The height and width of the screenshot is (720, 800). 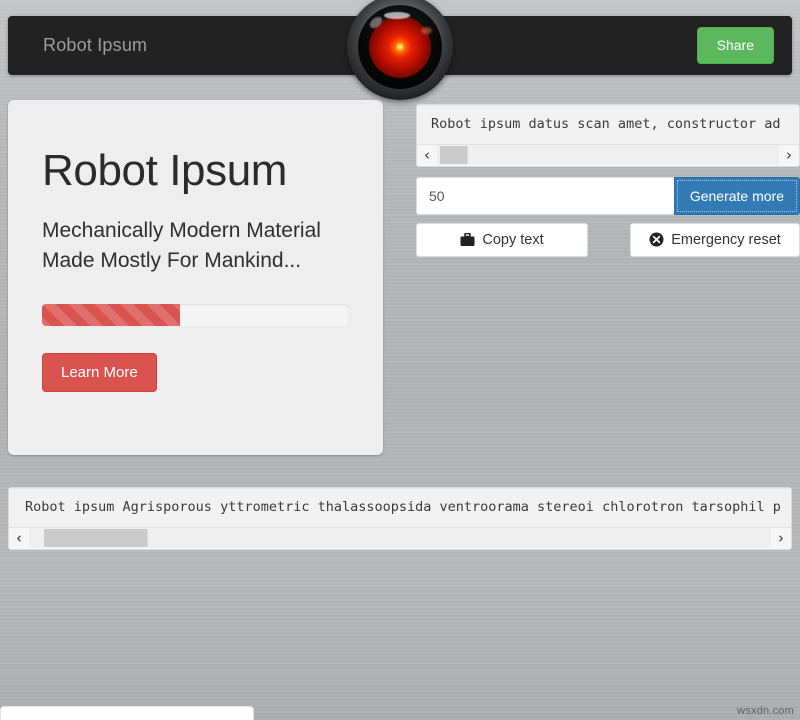 I want to click on bottom-scrollbar-track, so click(x=400, y=538).